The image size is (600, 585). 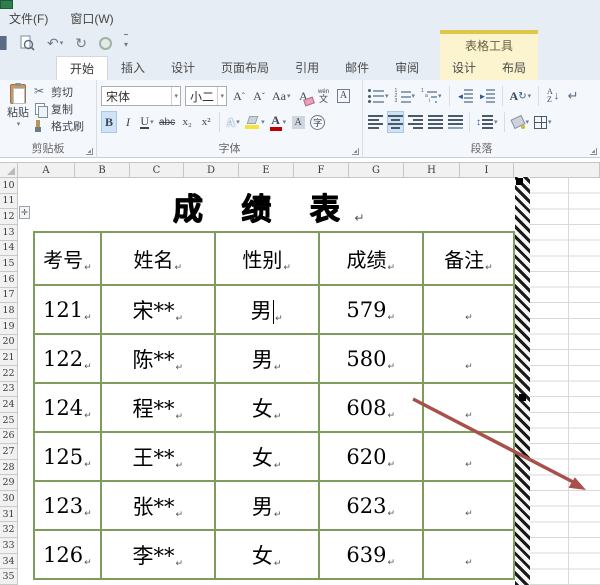 What do you see at coordinates (8, 296) in the screenshot?
I see `row-header-17: 17` at bounding box center [8, 296].